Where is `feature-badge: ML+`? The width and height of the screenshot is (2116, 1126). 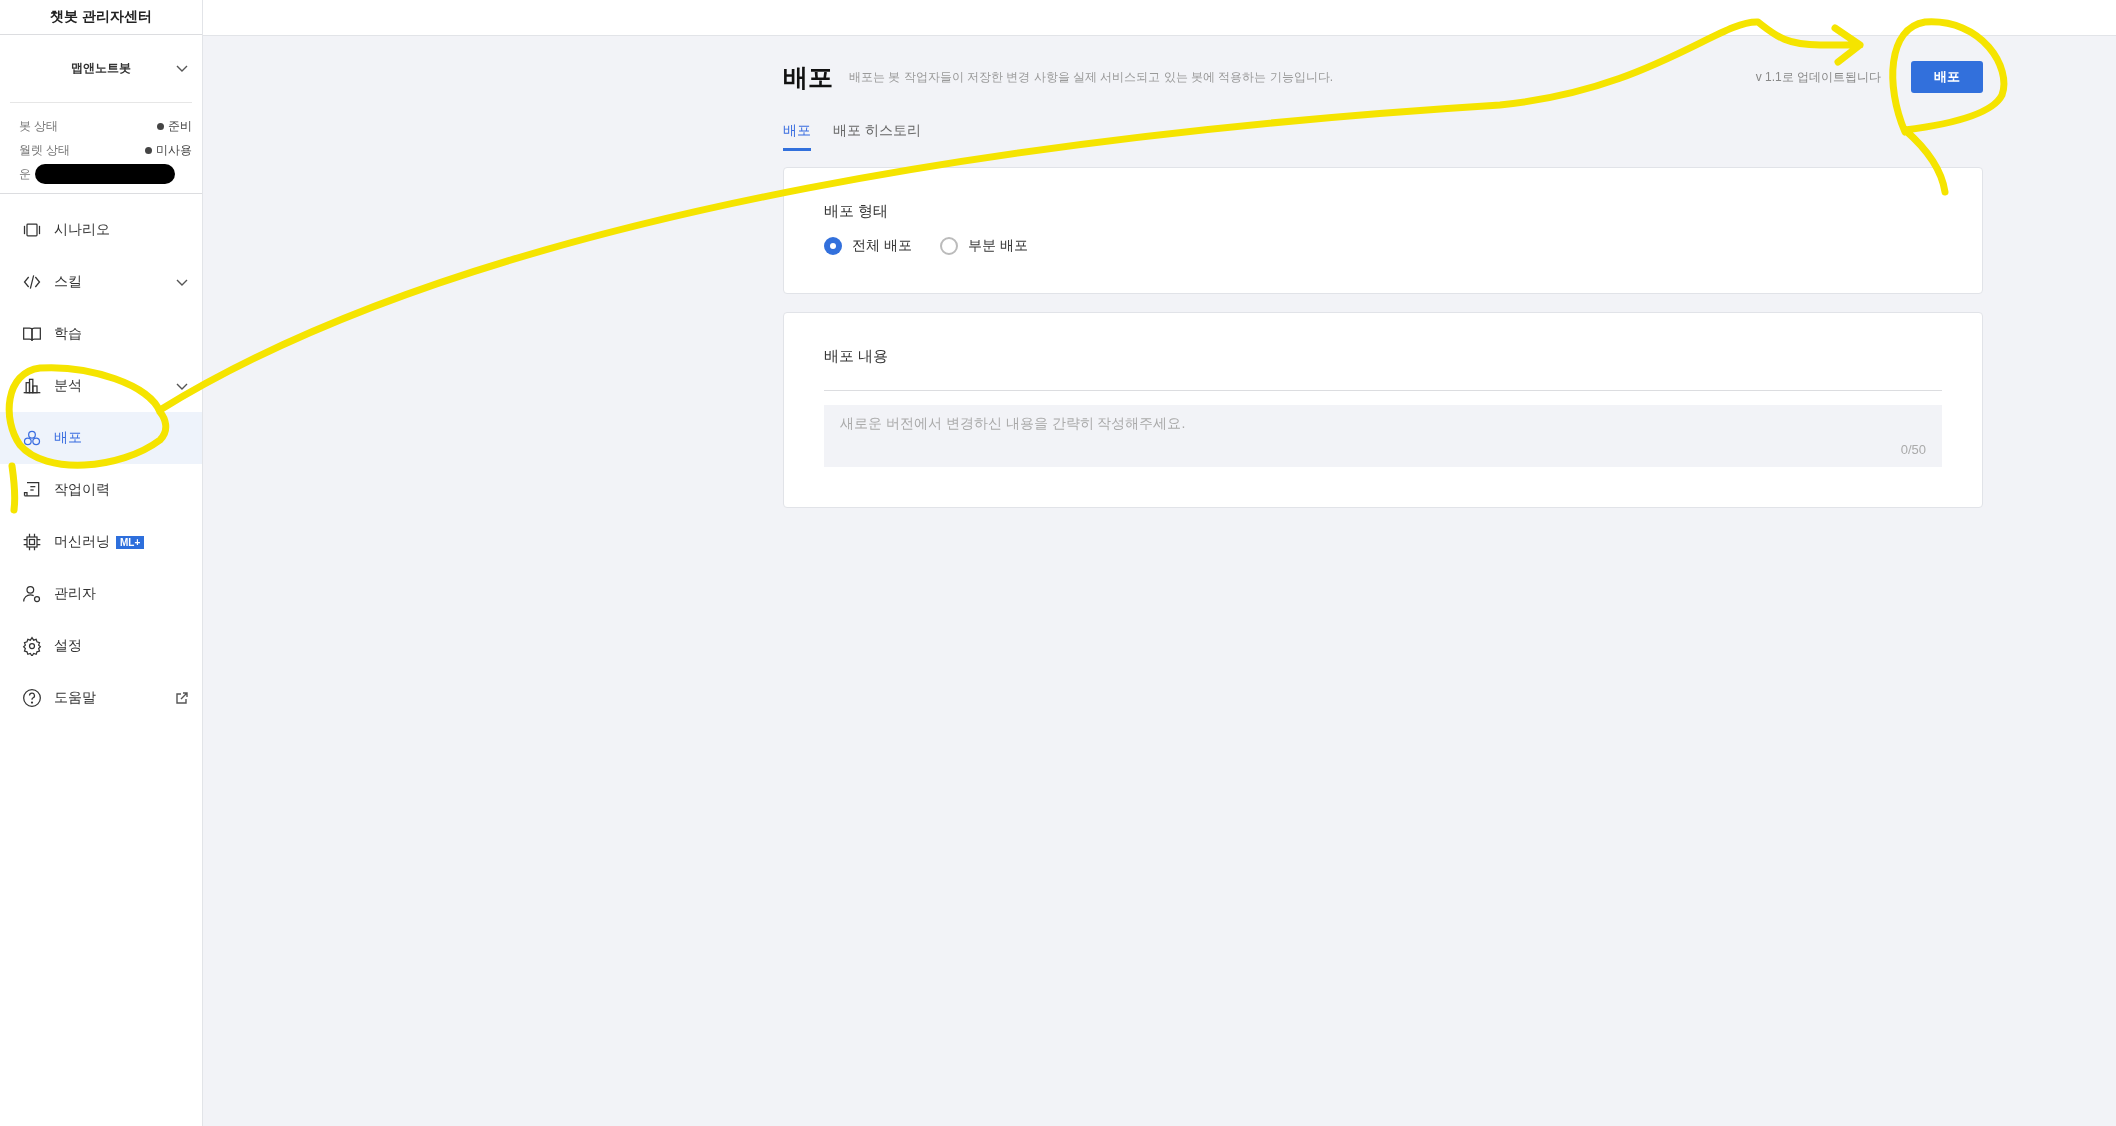
feature-badge: ML+ is located at coordinates (130, 542).